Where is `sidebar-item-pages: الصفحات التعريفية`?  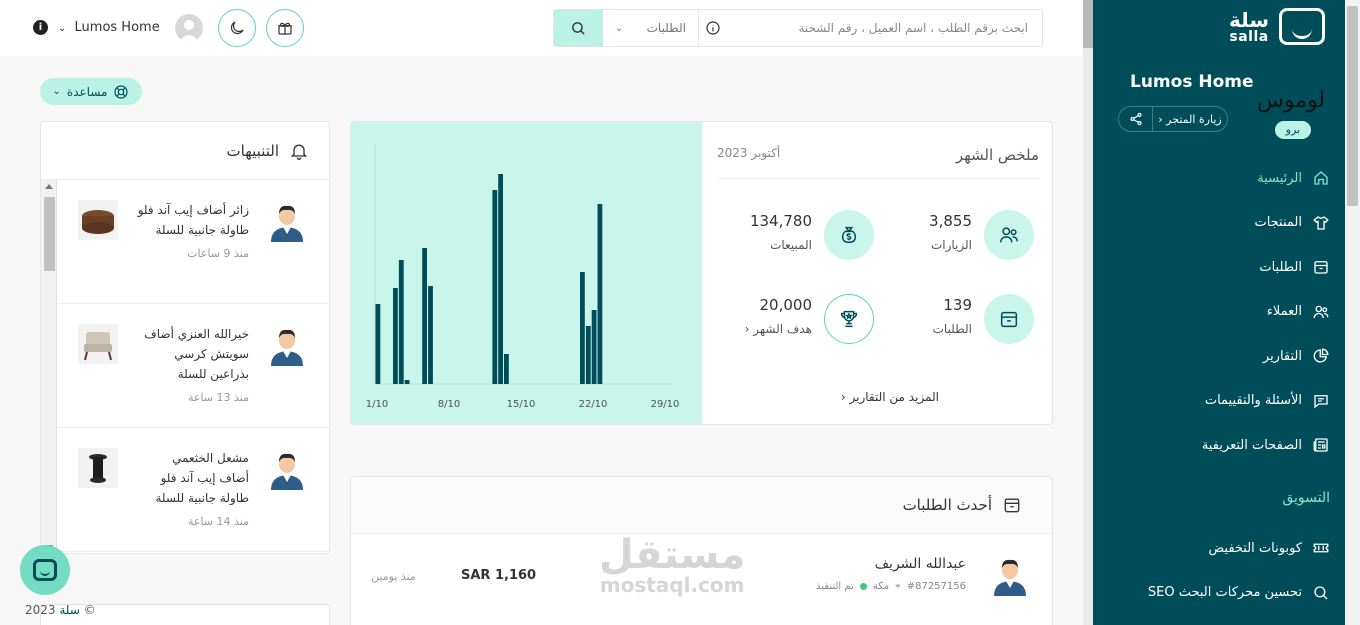 sidebar-item-pages: الصفحات التعريفية is located at coordinates (1210, 445).